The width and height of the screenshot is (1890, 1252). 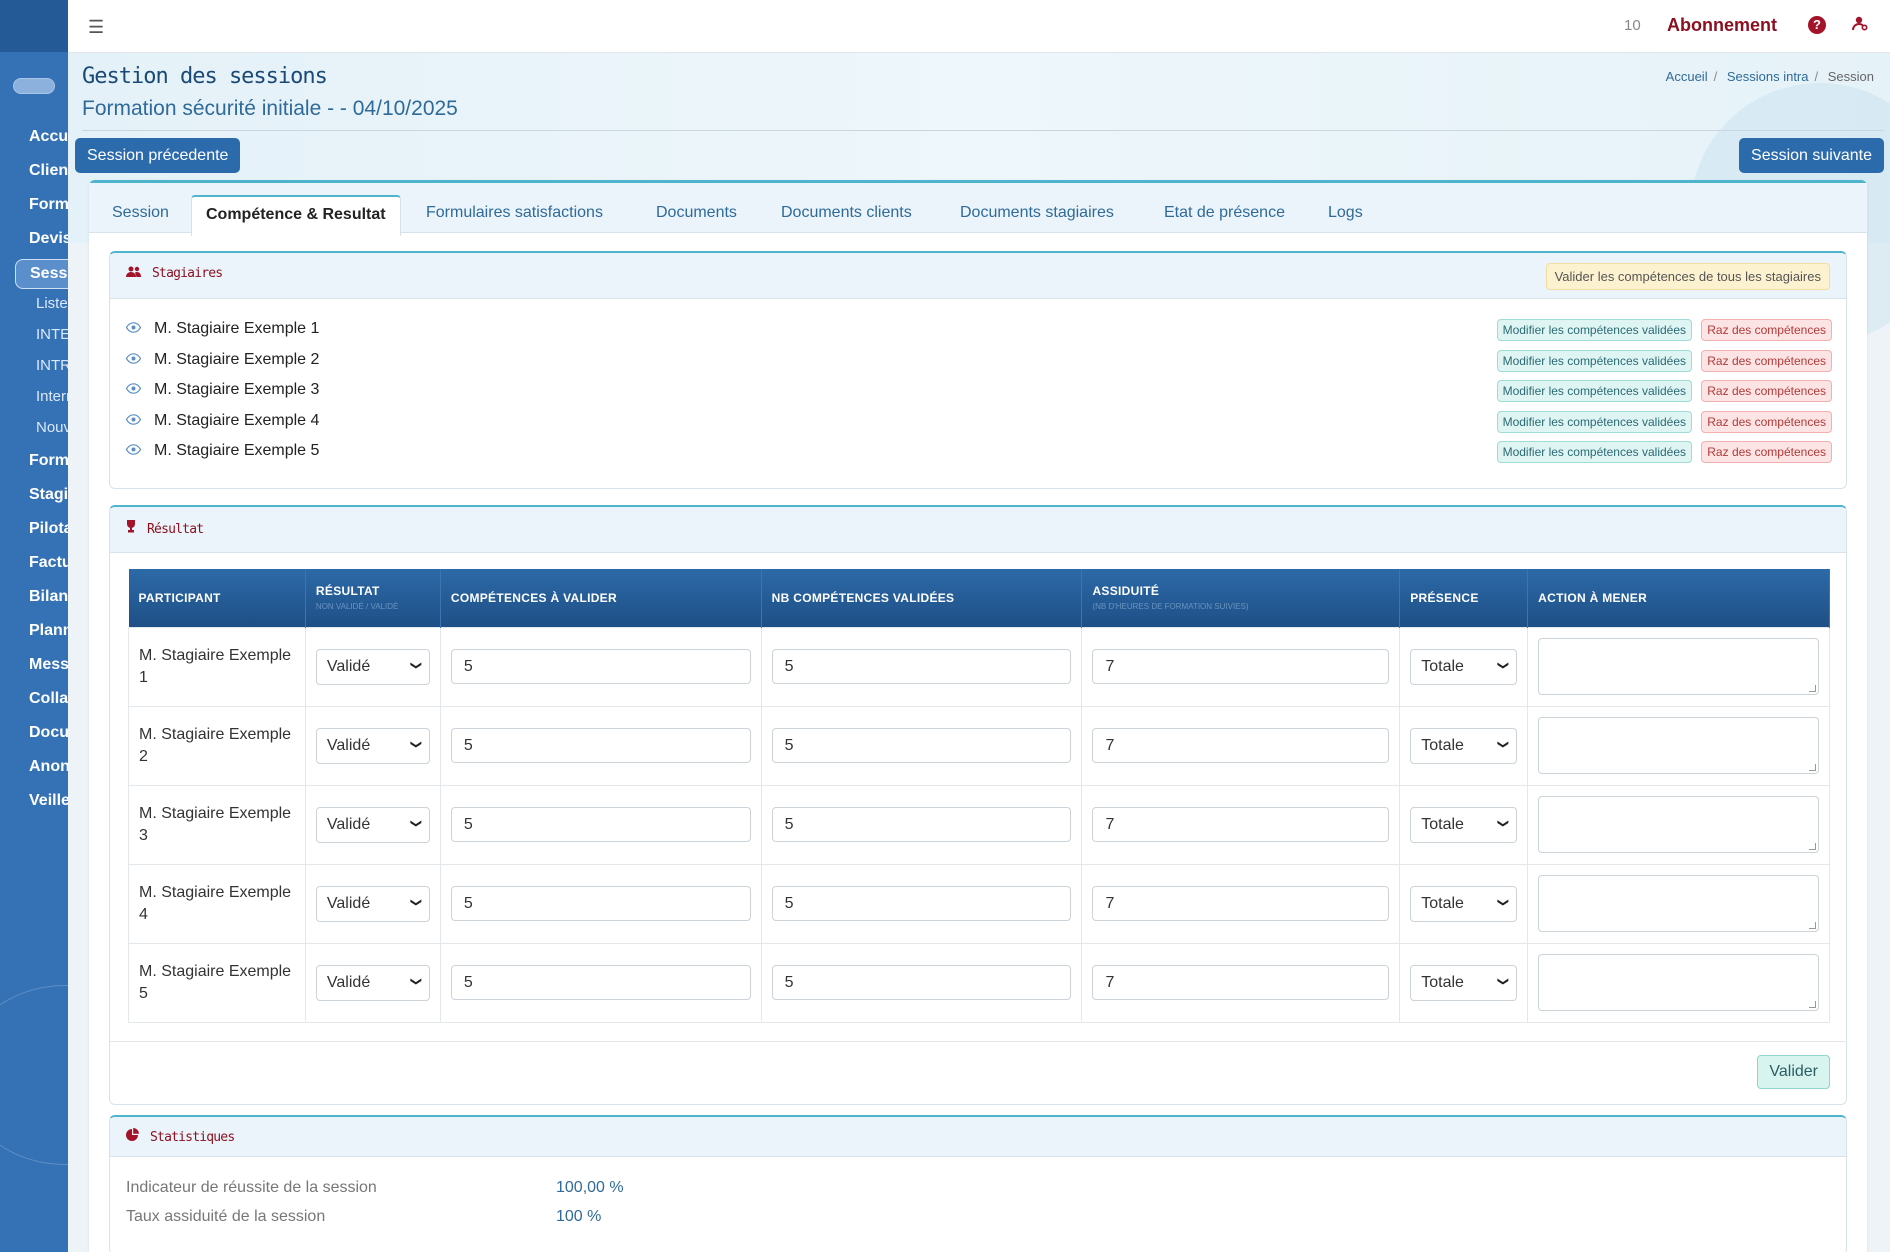 I want to click on user-settings-icon, so click(x=1860, y=25).